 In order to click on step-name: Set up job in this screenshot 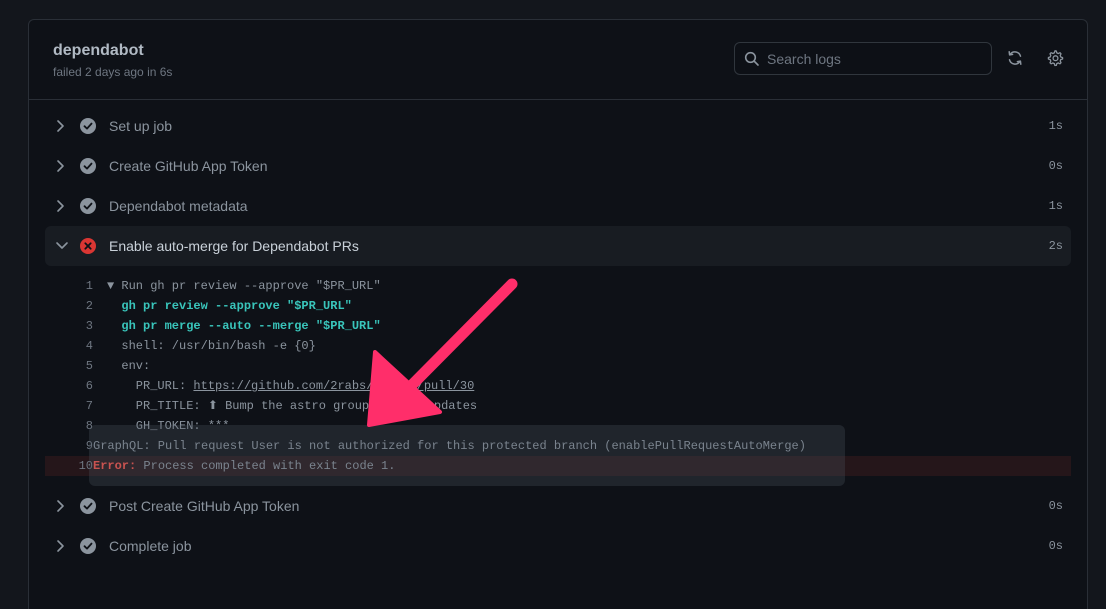, I will do `click(141, 126)`.